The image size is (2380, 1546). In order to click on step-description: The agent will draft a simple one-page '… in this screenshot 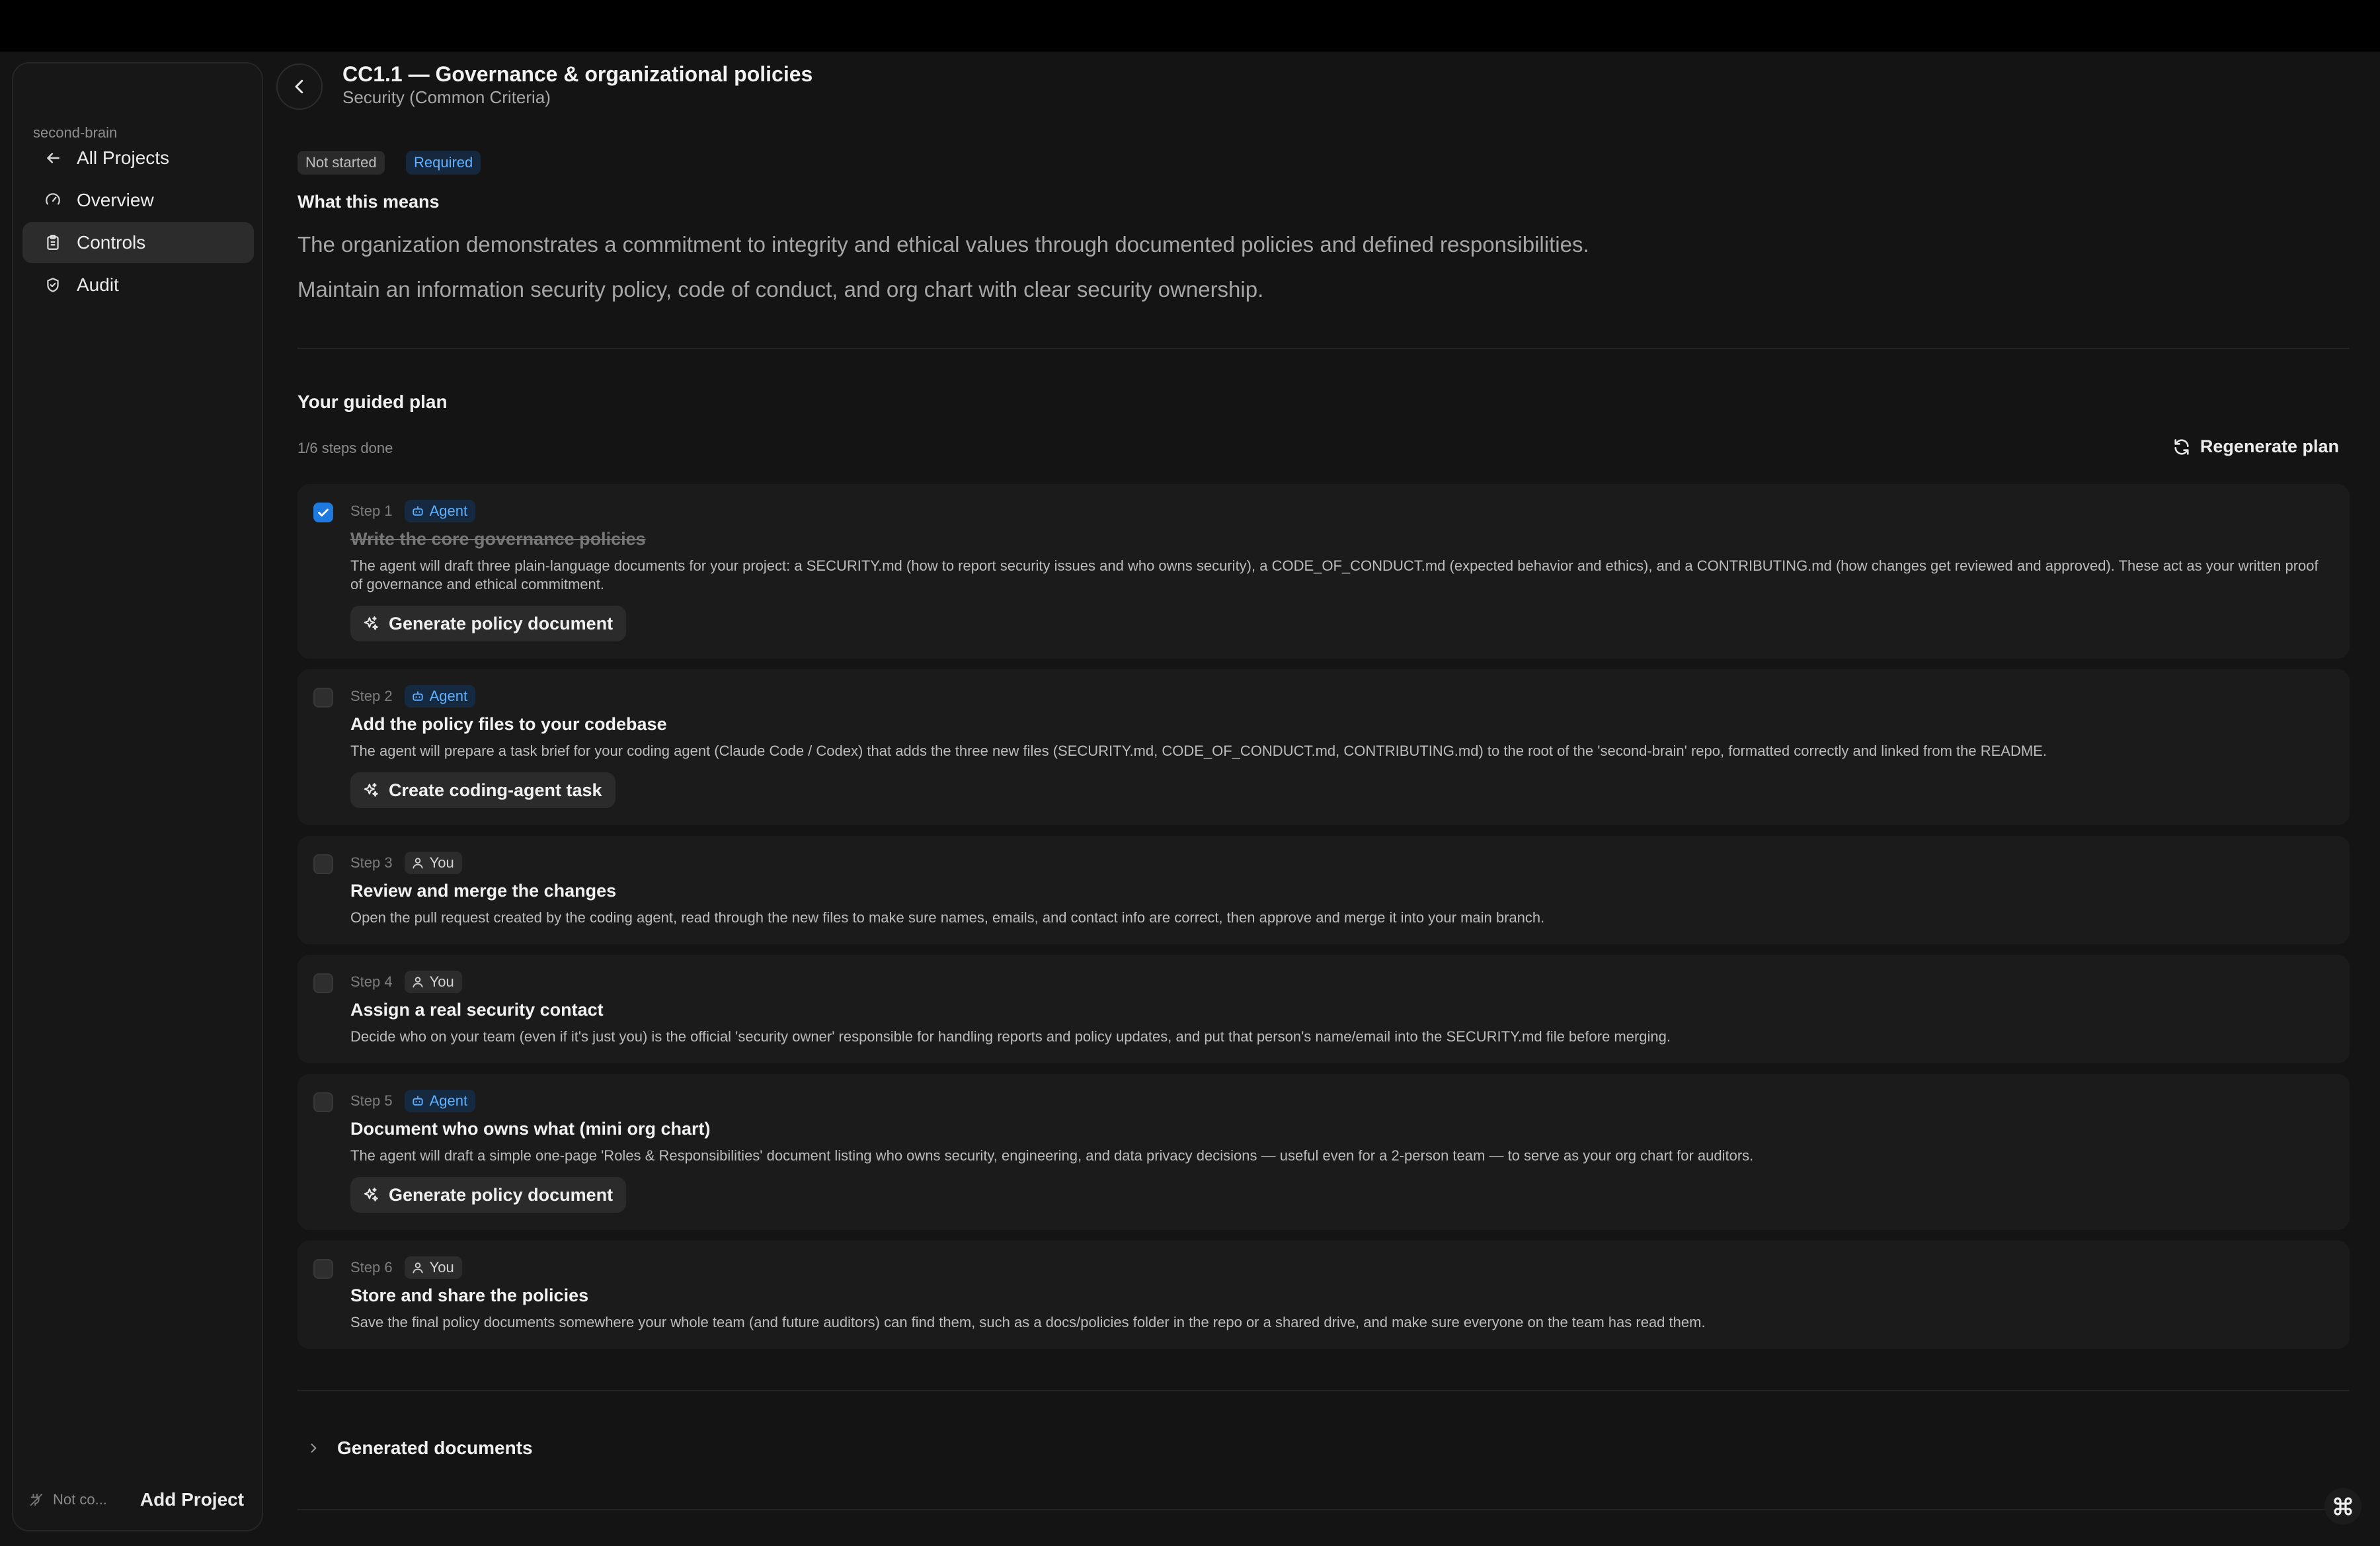, I will do `click(1052, 1155)`.